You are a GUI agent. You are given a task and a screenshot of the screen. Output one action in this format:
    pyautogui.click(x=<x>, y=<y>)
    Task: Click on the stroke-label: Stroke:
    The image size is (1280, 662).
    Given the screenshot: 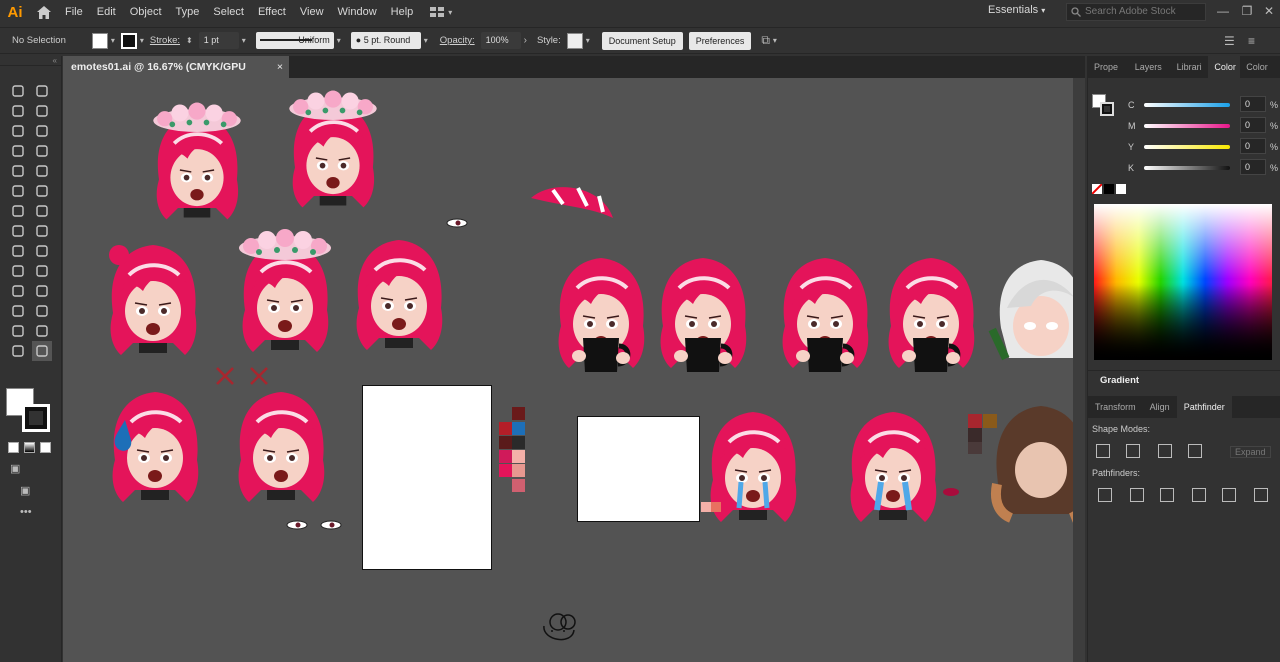 What is the action you would take?
    pyautogui.click(x=165, y=40)
    